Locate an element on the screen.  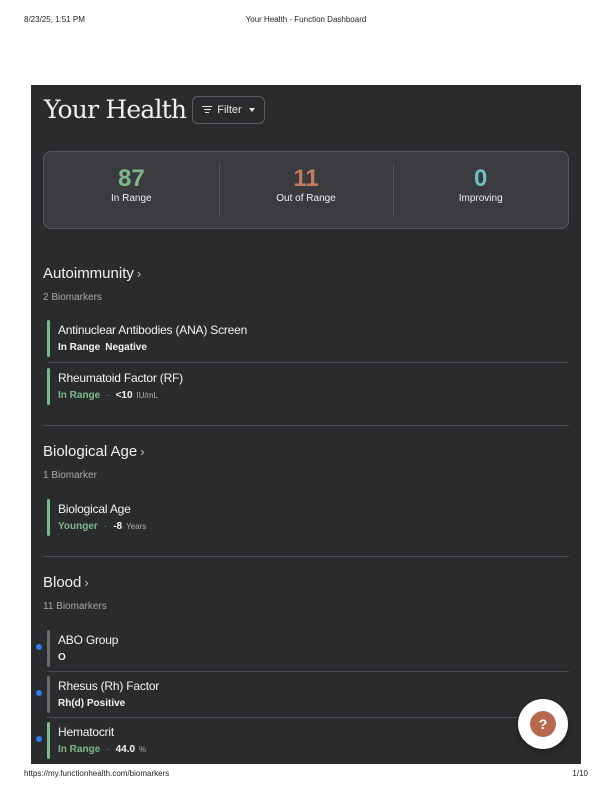
stat-label: In Range is located at coordinates (131, 198).